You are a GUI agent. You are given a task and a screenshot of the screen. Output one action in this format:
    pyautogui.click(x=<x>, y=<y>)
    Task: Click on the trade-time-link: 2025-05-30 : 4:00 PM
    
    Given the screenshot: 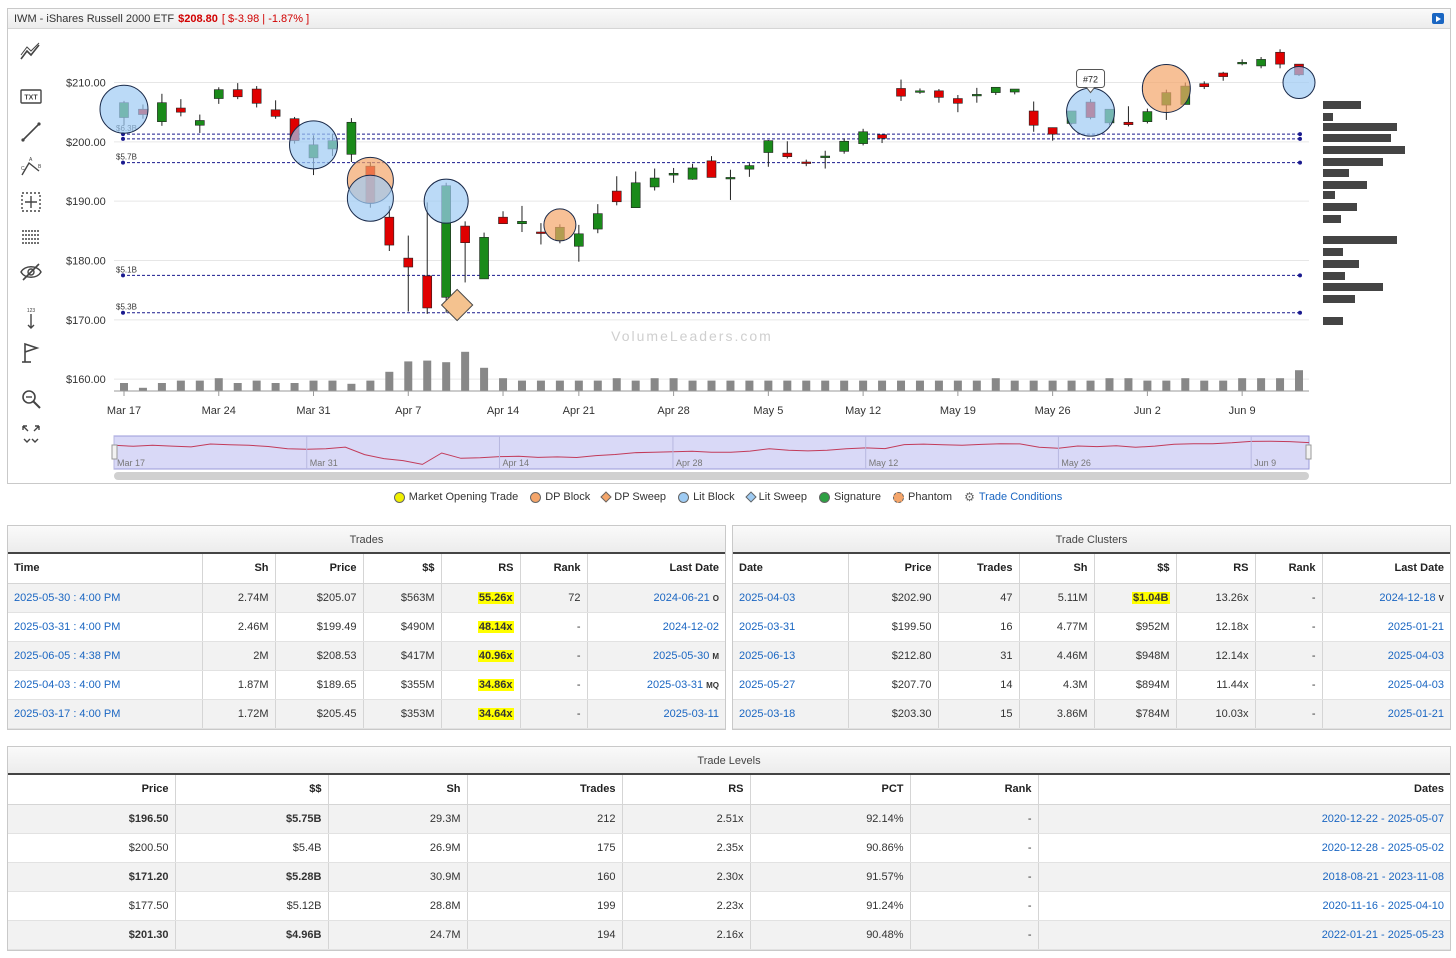 What is the action you would take?
    pyautogui.click(x=67, y=598)
    